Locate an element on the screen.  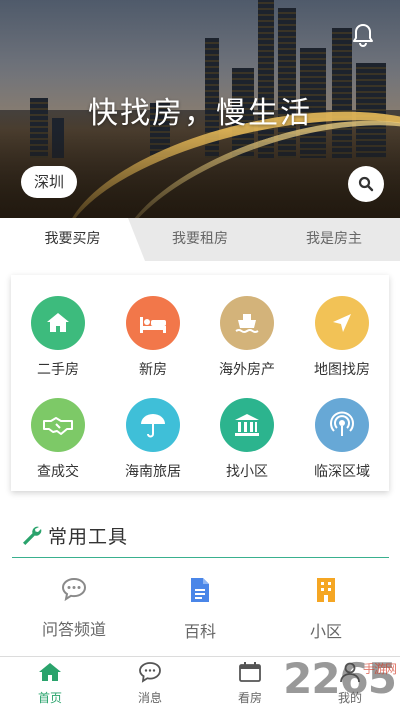
umbrella-icon is located at coordinates (153, 425).